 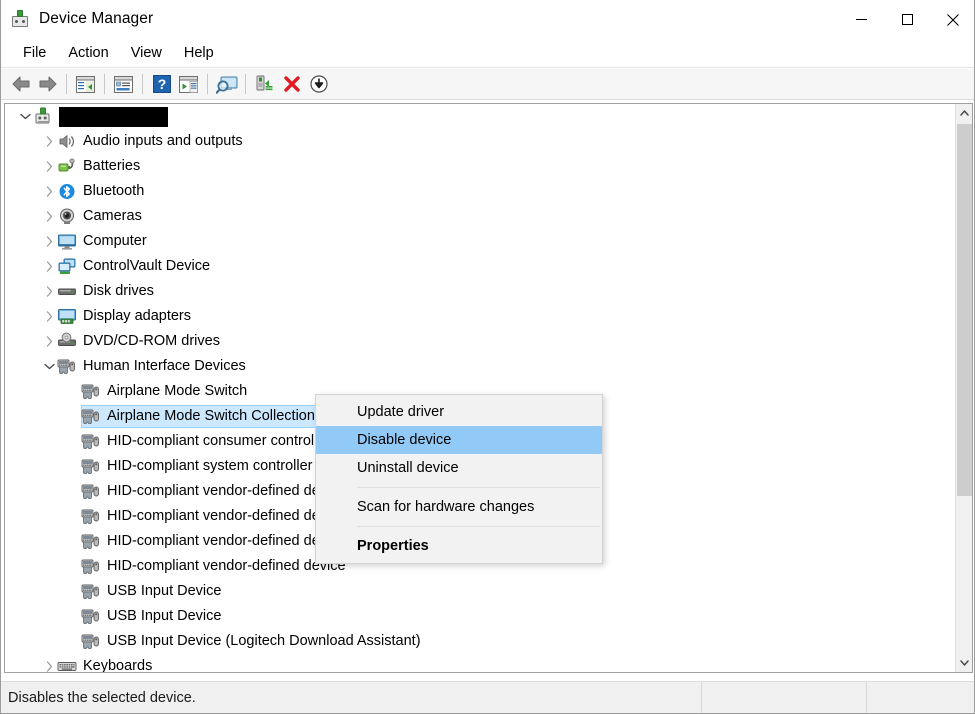 What do you see at coordinates (147, 266) in the screenshot?
I see `tree-row-label: ControlVault Device` at bounding box center [147, 266].